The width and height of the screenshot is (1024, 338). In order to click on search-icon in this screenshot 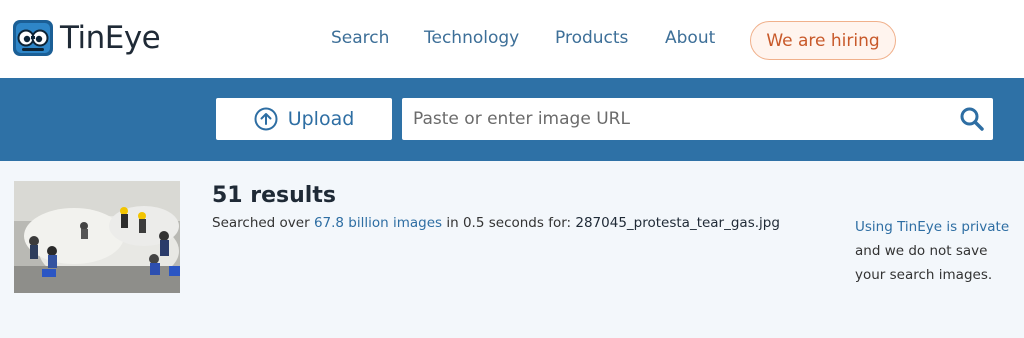, I will do `click(972, 119)`.